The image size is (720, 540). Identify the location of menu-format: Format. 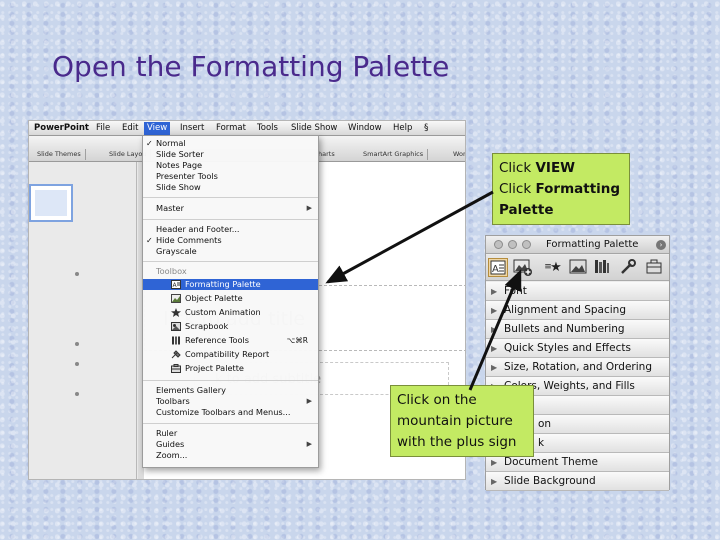
(231, 128).